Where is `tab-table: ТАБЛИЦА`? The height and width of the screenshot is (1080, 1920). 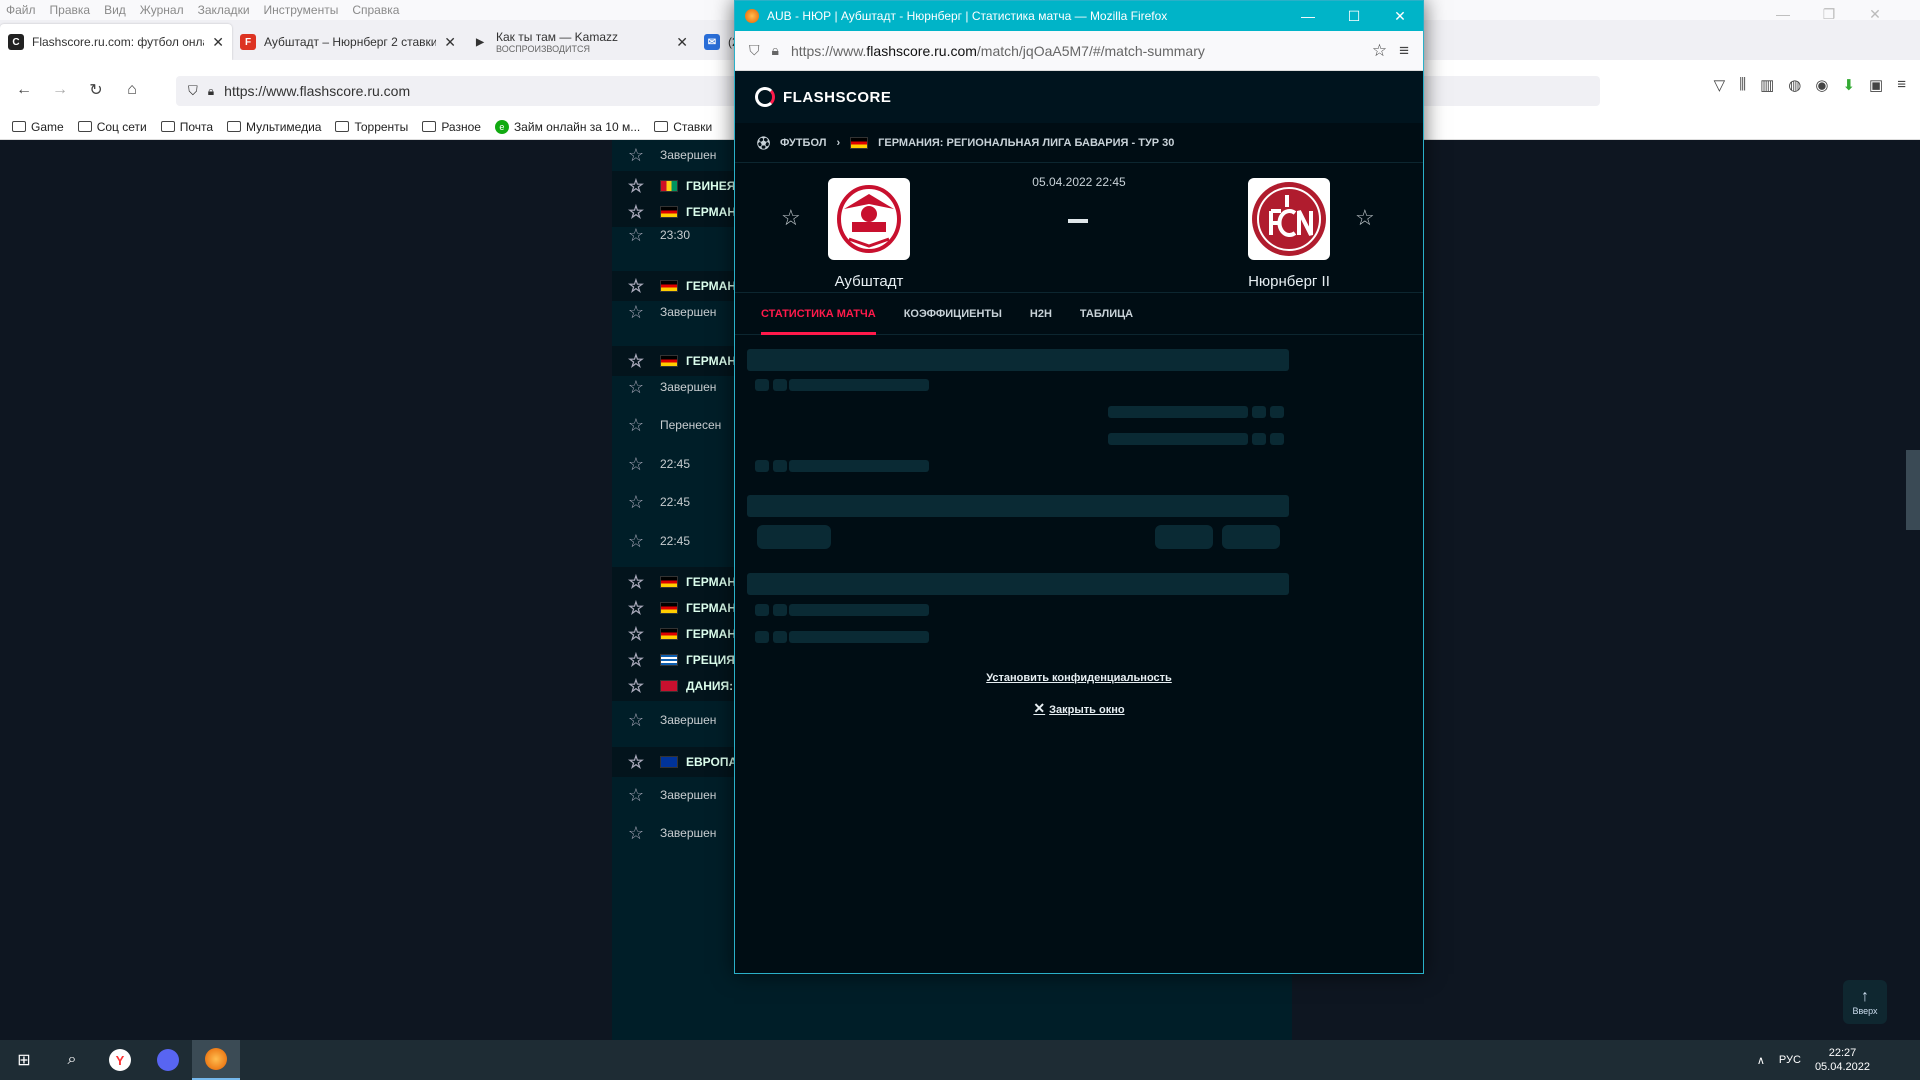
tab-table: ТАБЛИЦА is located at coordinates (1106, 314).